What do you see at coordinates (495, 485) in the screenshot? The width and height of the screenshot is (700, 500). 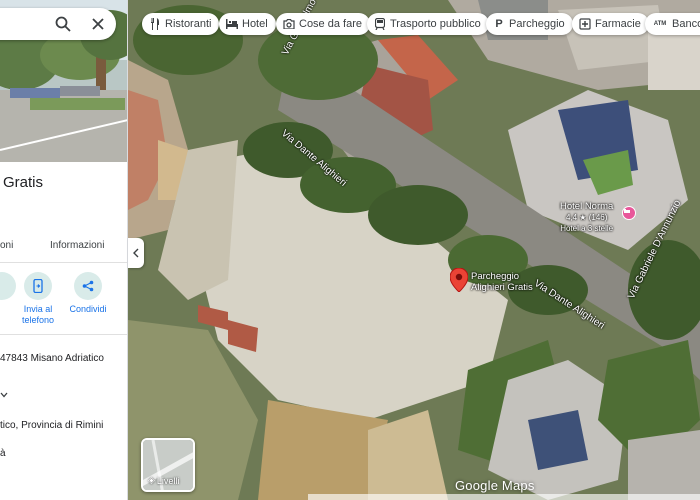 I see `google-maps-watermark: Google Maps` at bounding box center [495, 485].